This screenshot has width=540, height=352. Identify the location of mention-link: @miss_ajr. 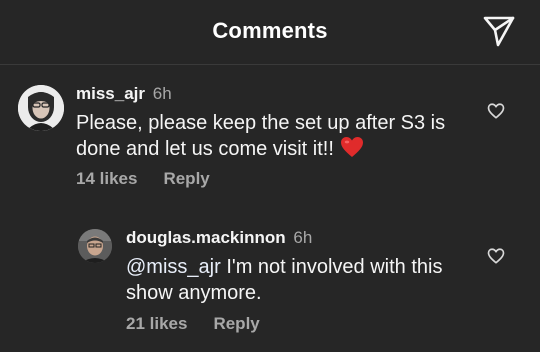
(173, 267).